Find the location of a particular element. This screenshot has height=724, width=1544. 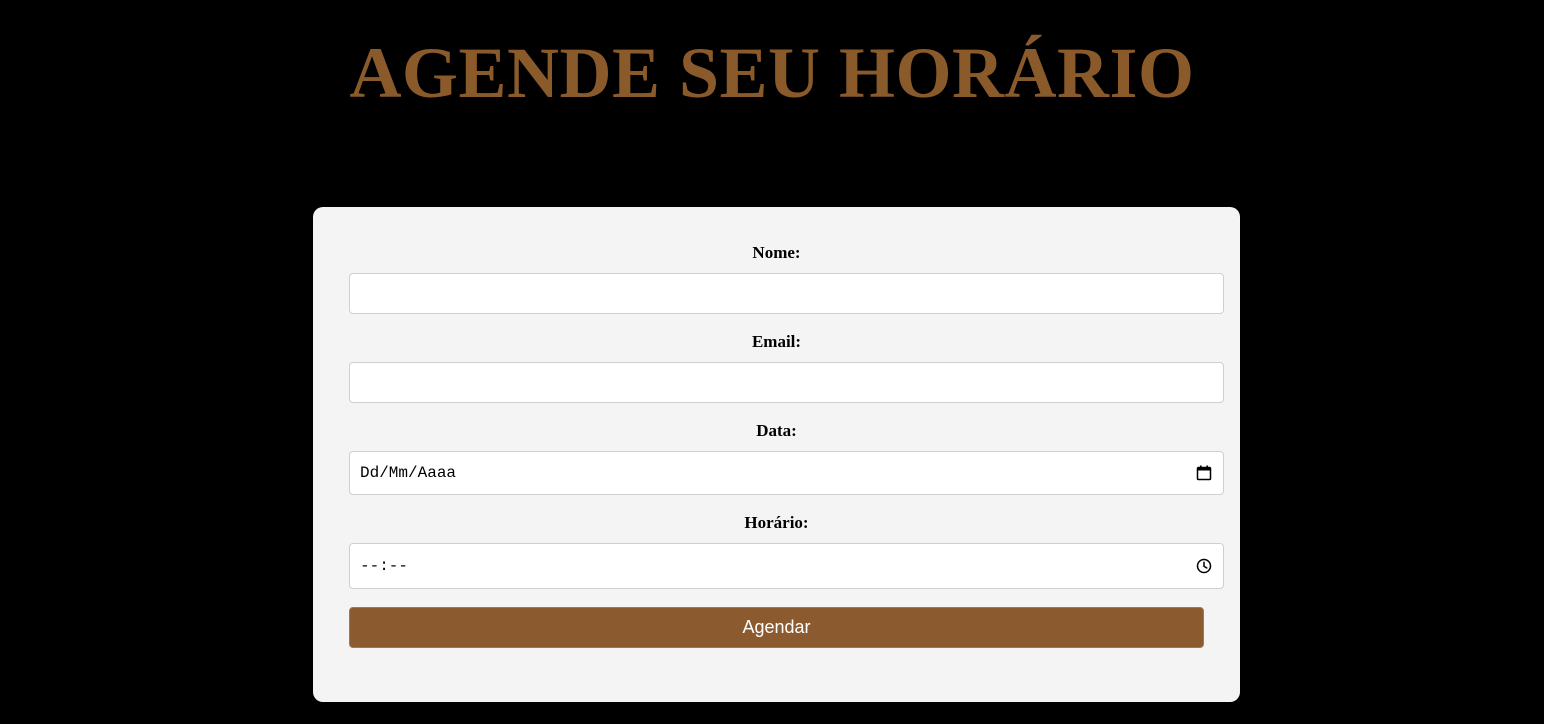

time-label: Horário: is located at coordinates (776, 522).